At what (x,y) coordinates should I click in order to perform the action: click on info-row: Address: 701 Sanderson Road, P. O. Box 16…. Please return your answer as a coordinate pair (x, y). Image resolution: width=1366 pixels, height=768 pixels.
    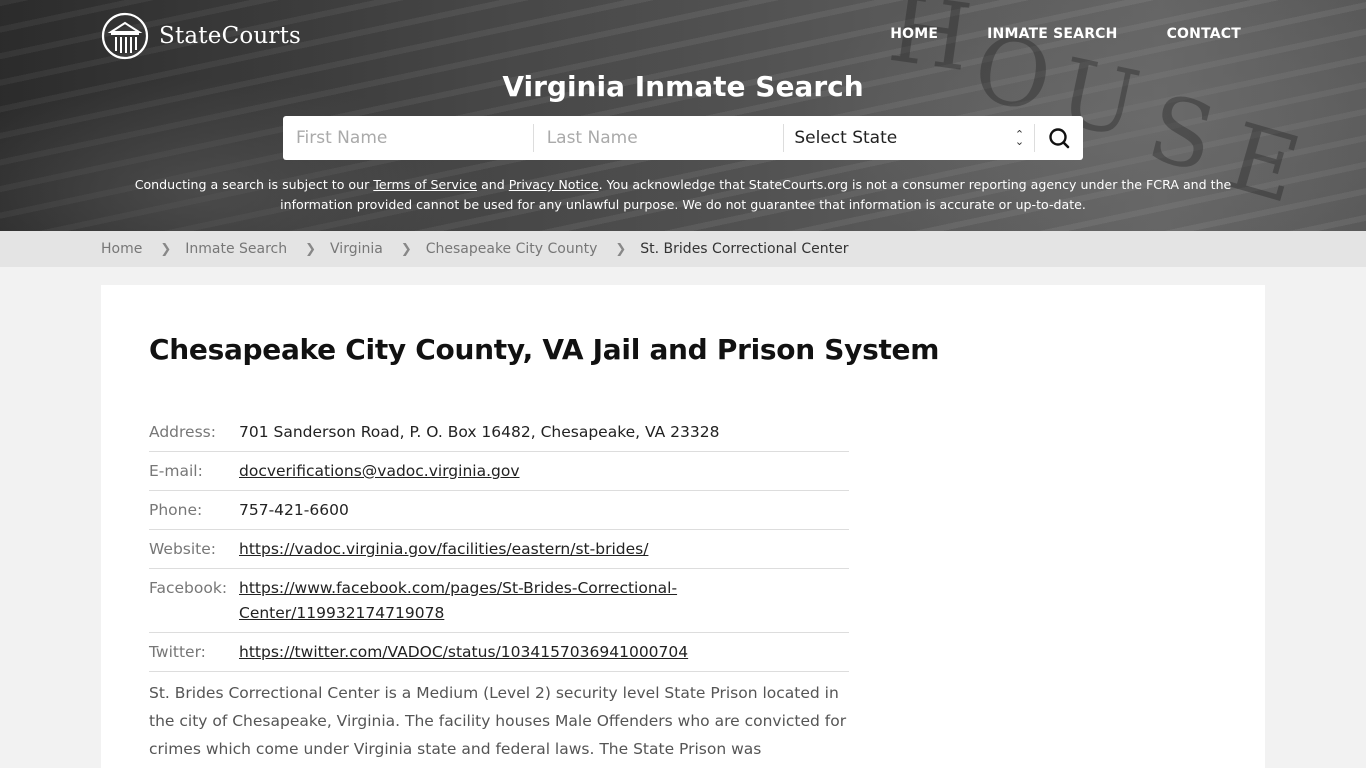
    Looking at the image, I should click on (499, 433).